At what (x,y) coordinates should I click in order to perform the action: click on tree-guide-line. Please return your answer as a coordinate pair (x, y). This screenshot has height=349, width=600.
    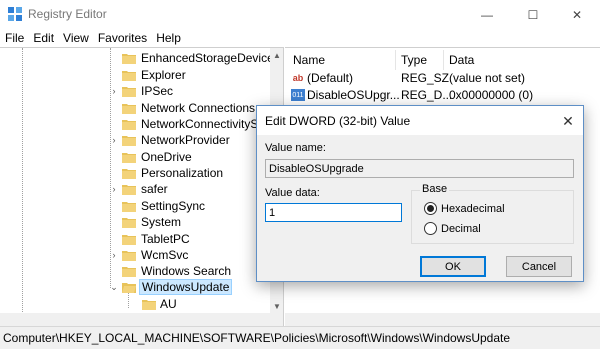
    Looking at the image, I should click on (22, 187).